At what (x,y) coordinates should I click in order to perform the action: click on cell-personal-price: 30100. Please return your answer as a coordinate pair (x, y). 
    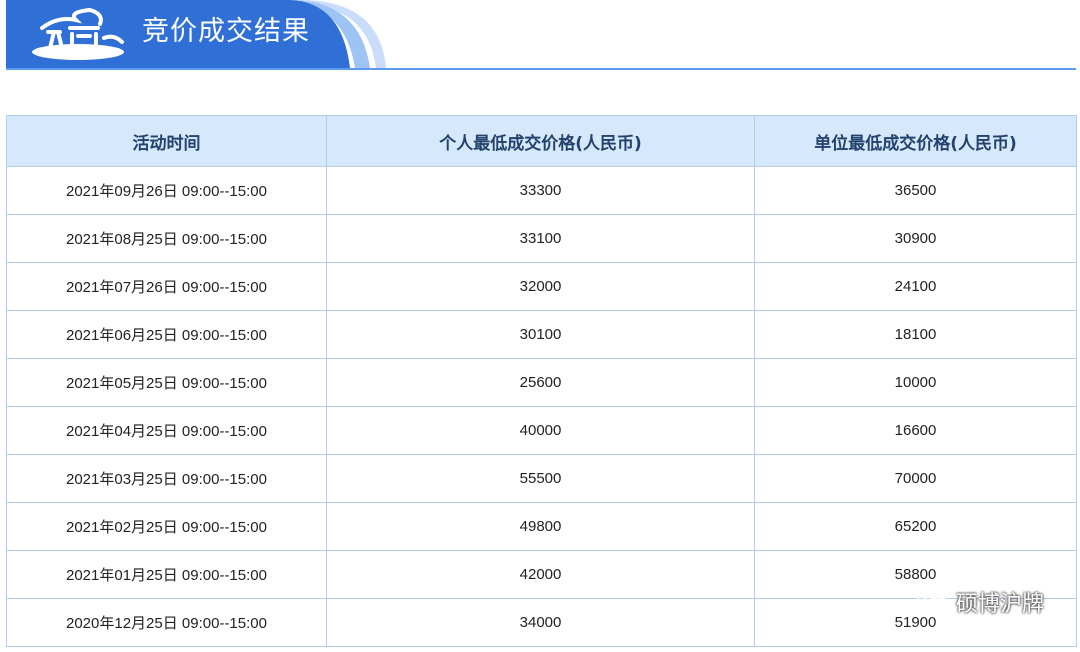
    Looking at the image, I should click on (540, 334).